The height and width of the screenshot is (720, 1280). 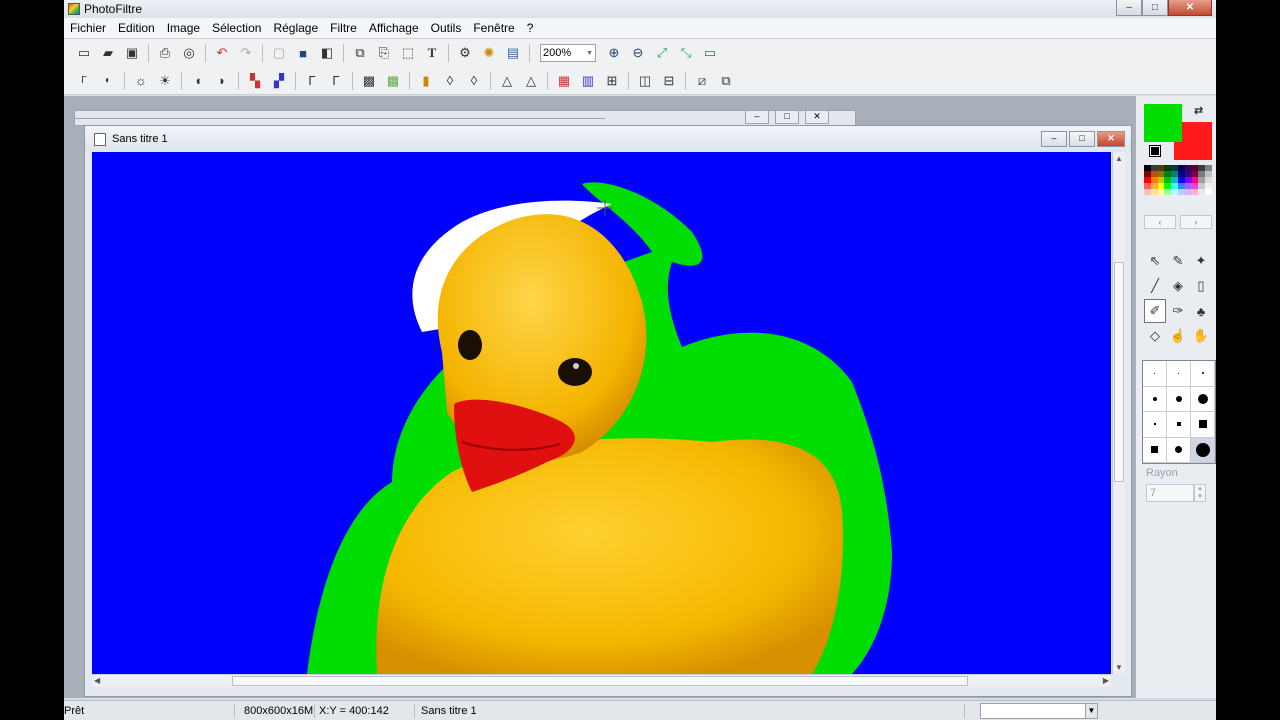 What do you see at coordinates (1155, 8) in the screenshot?
I see `maximize-button: □` at bounding box center [1155, 8].